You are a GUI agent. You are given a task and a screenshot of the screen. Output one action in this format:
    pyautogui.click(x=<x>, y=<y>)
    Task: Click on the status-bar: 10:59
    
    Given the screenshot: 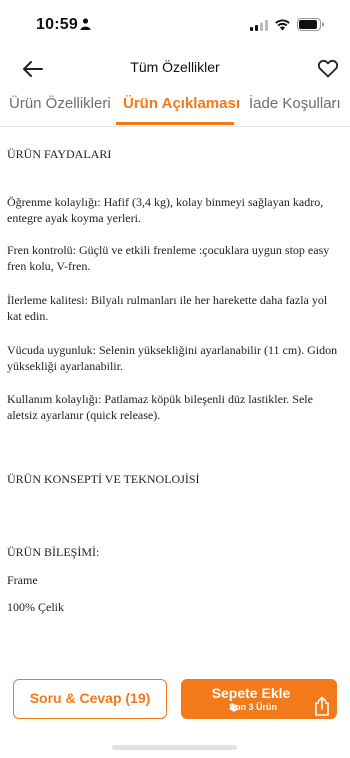 What is the action you would take?
    pyautogui.click(x=175, y=25)
    